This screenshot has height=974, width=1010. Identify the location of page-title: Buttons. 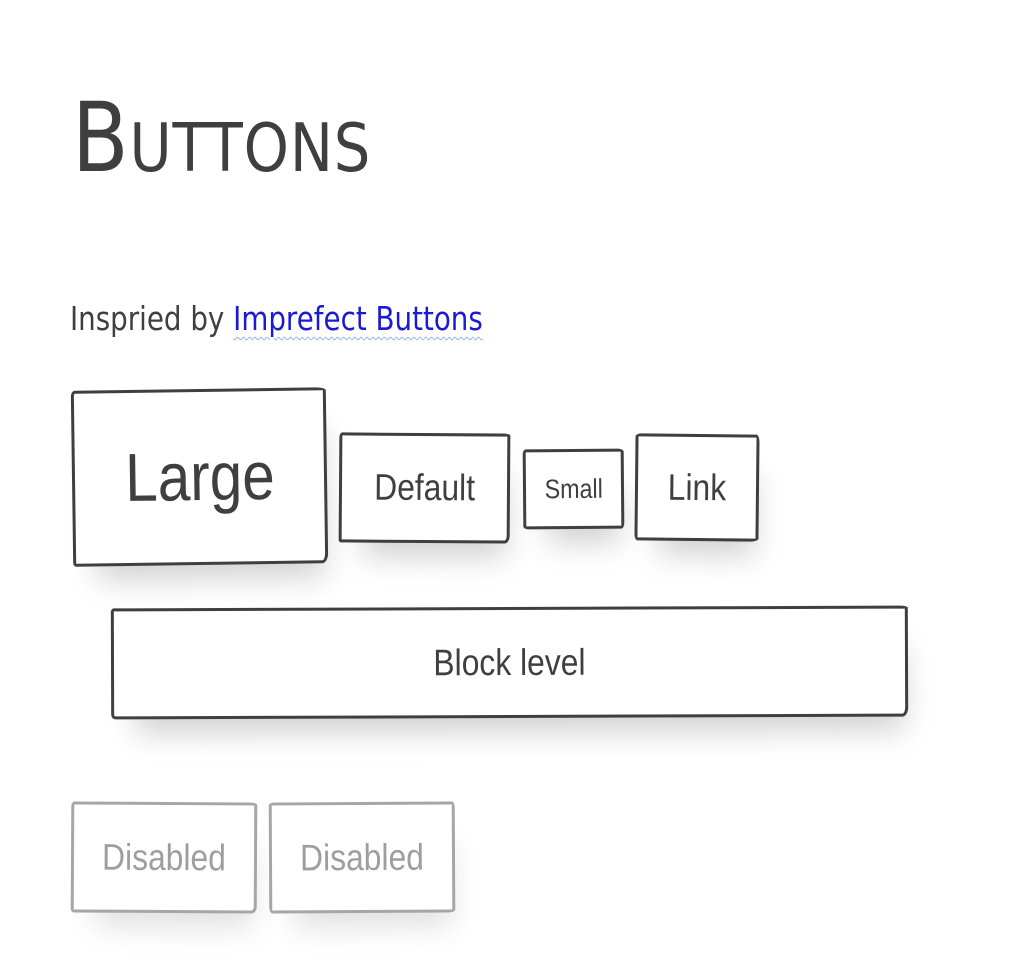
(222, 138).